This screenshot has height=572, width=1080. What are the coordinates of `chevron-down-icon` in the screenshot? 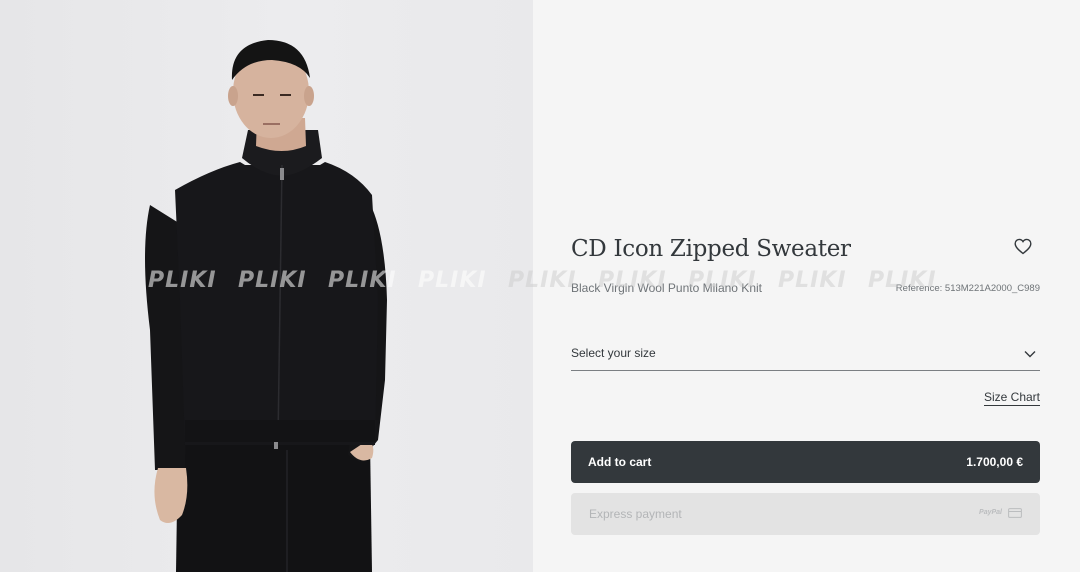 It's located at (1030, 354).